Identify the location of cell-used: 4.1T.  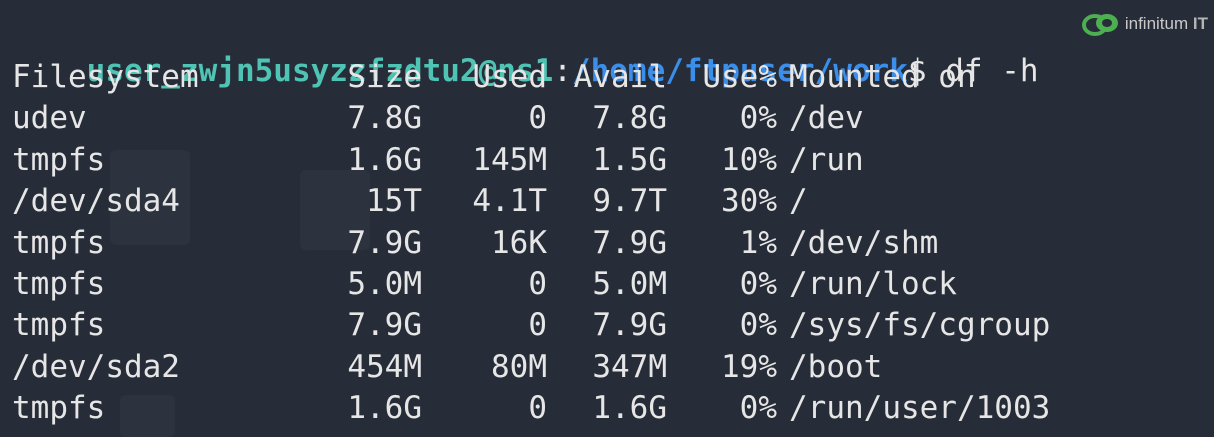
(509, 201).